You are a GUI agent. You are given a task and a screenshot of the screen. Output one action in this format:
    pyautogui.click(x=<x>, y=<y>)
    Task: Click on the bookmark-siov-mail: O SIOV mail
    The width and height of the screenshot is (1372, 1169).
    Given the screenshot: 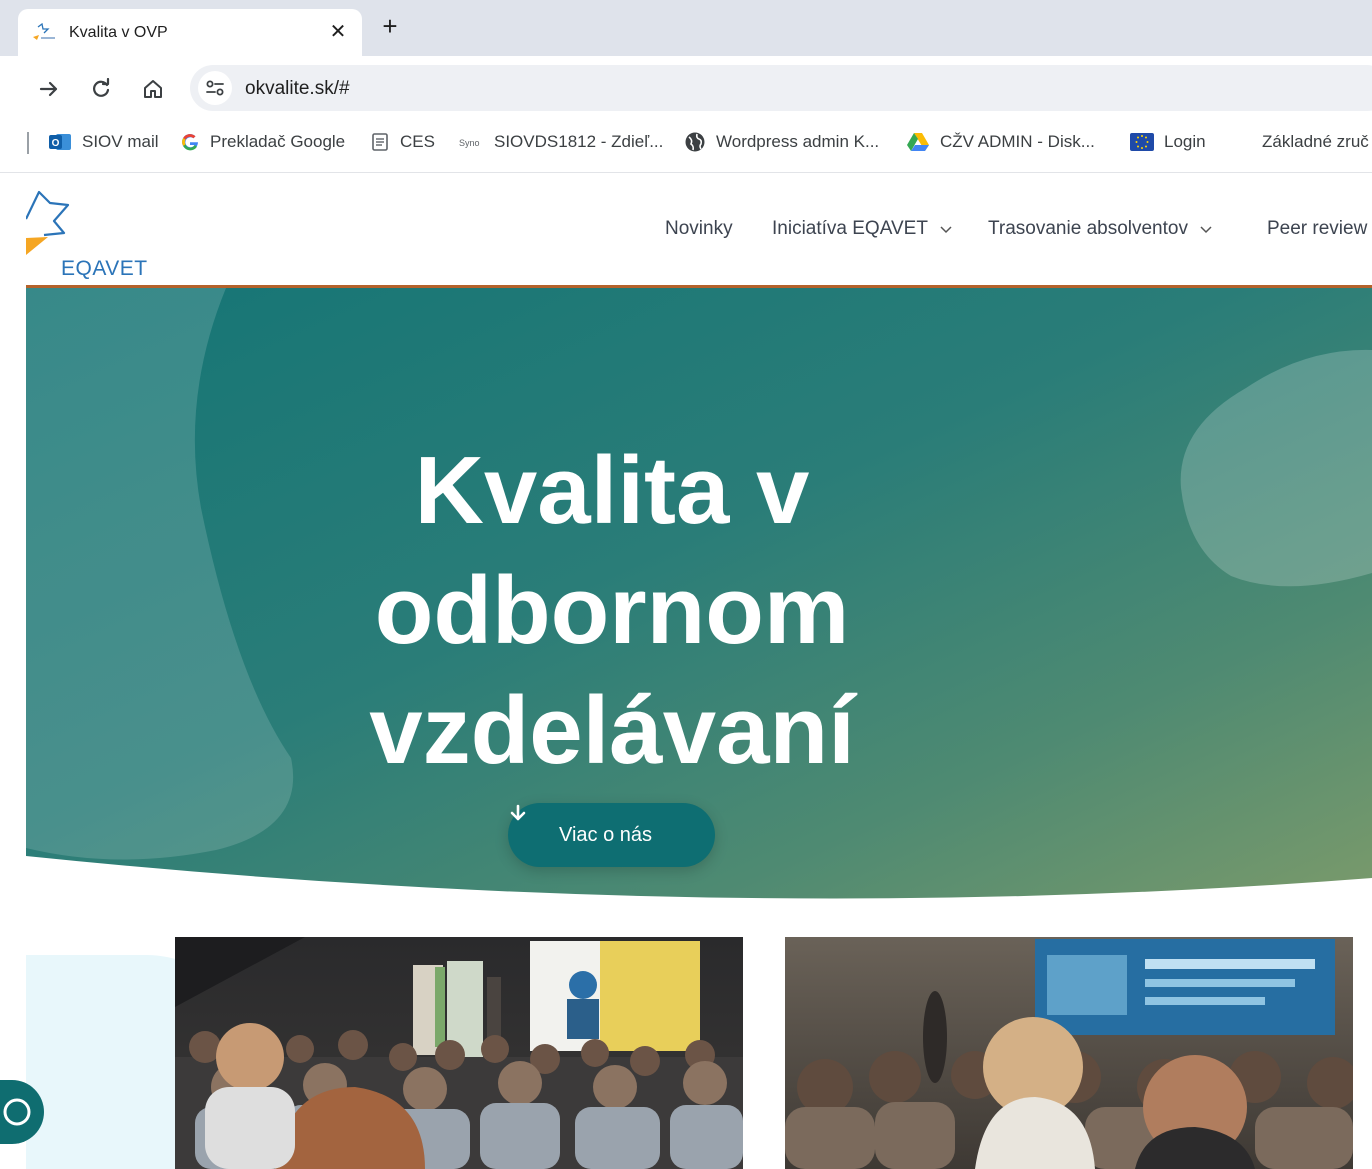 What is the action you would take?
    pyautogui.click(x=103, y=142)
    